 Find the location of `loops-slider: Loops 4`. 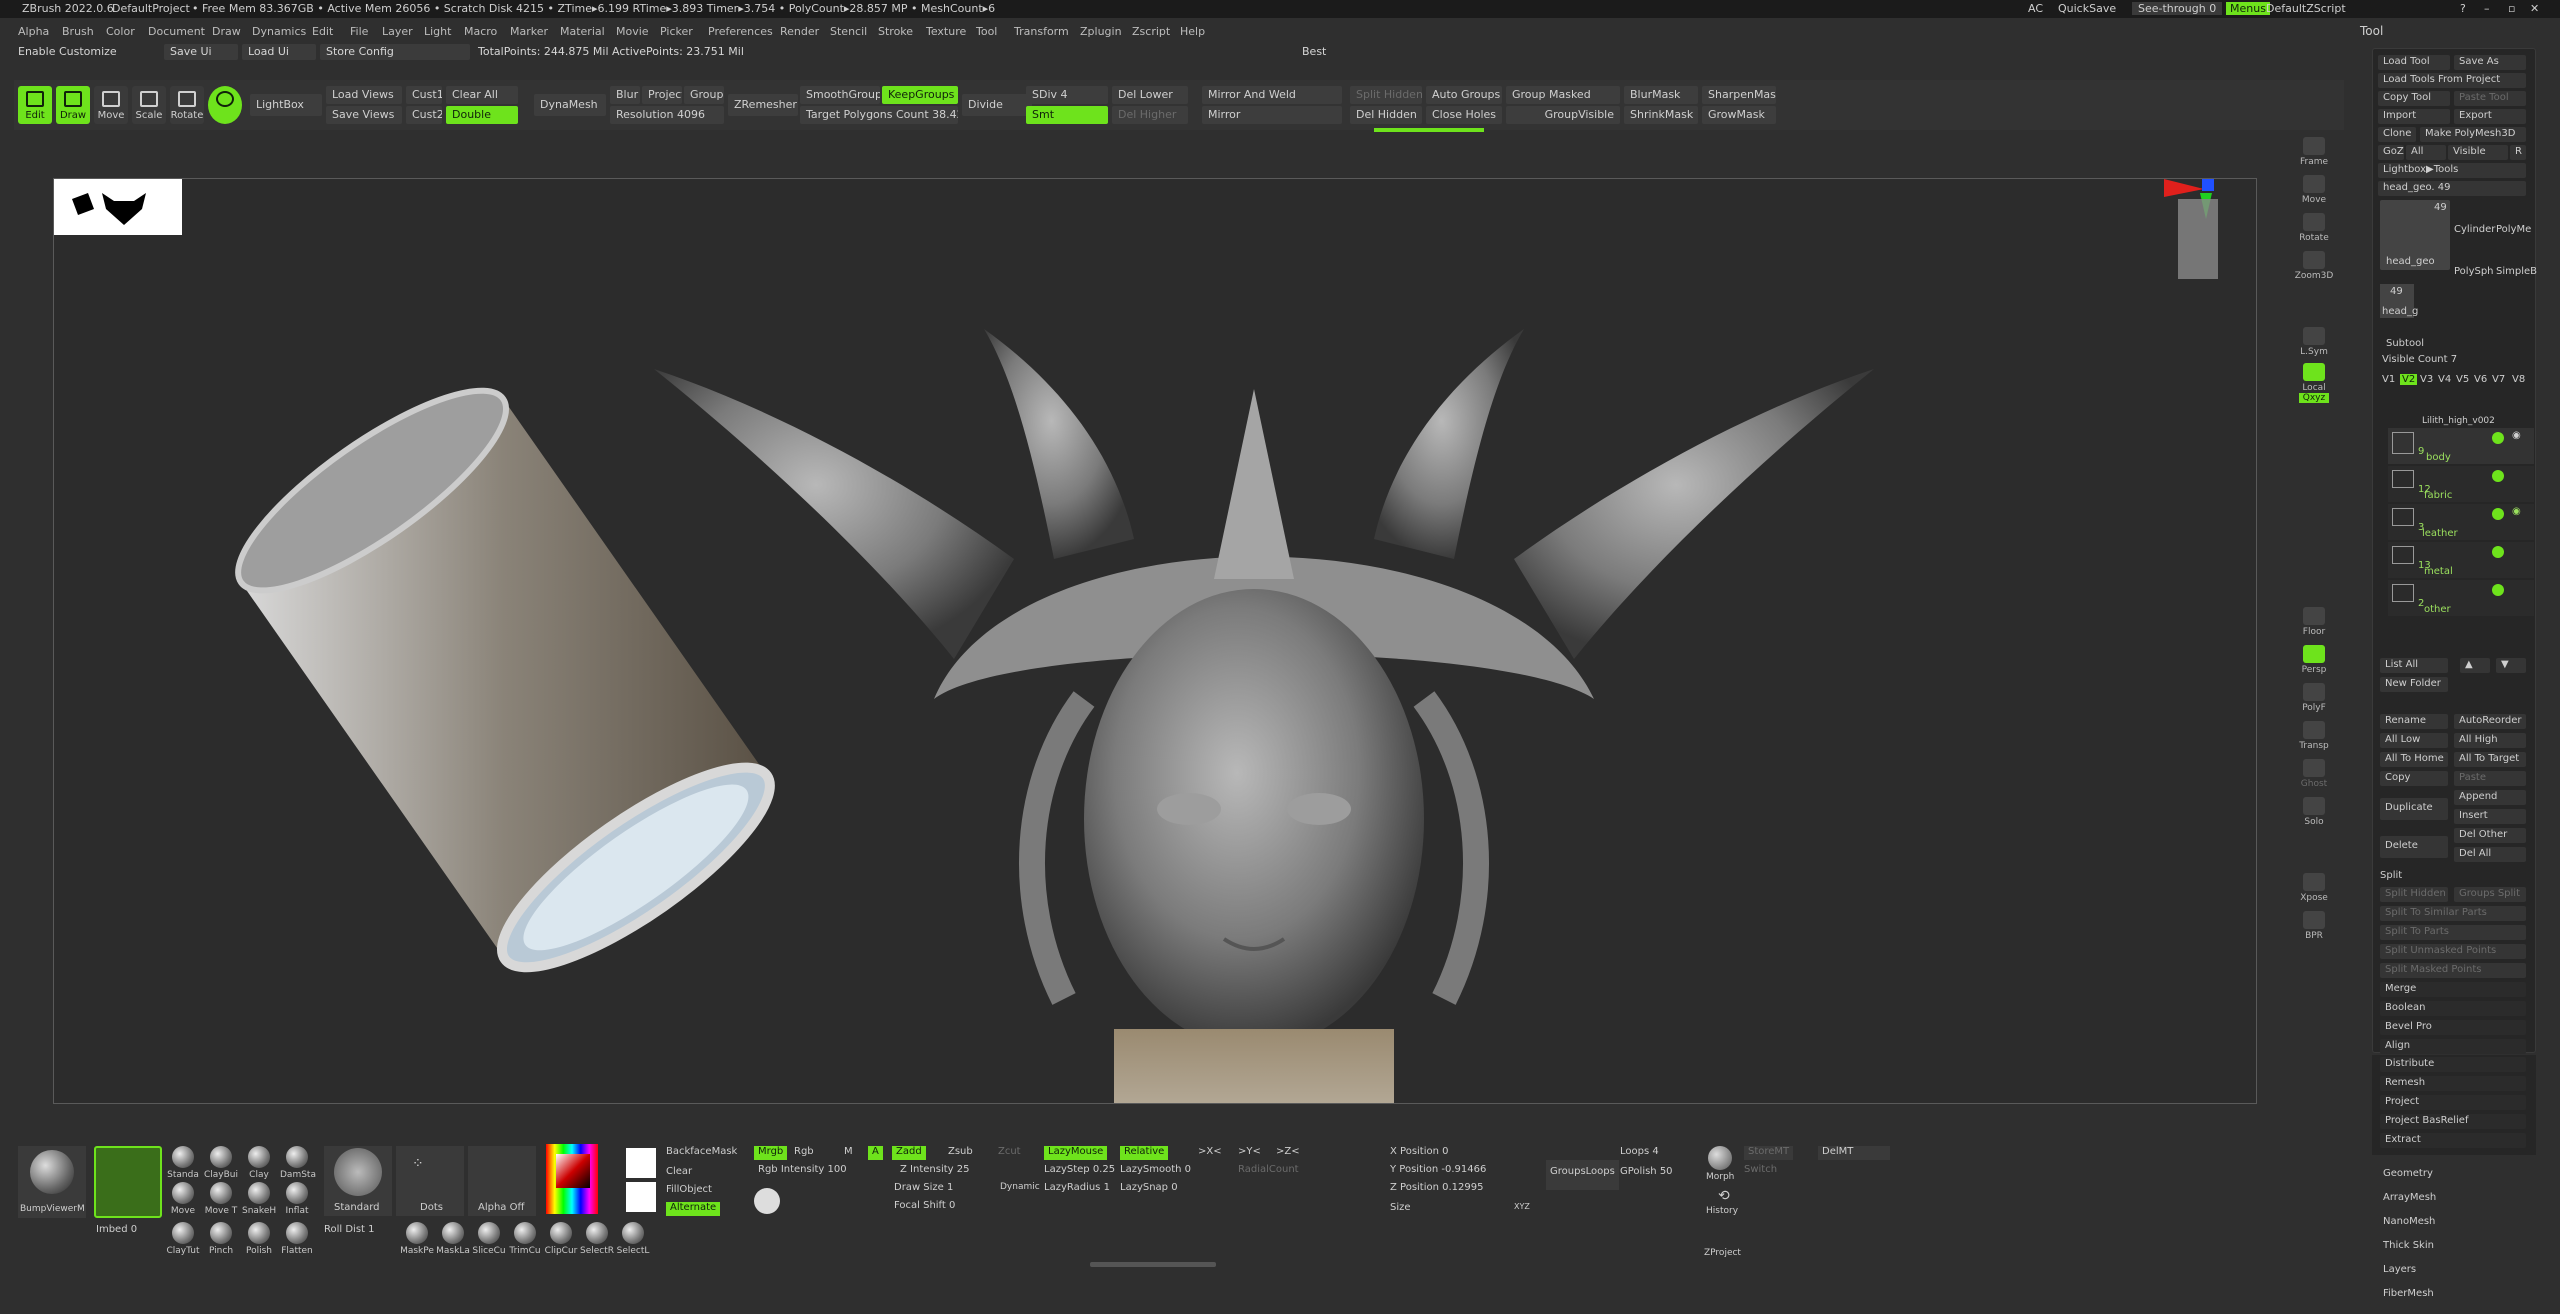

loops-slider: Loops 4 is located at coordinates (1639, 1153).